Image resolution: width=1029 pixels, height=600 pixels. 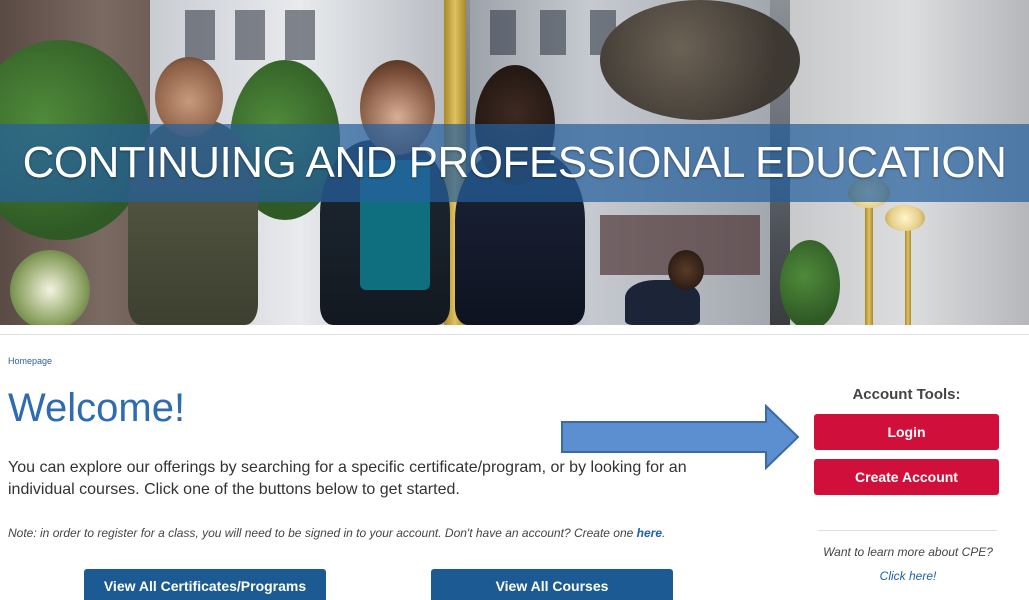 What do you see at coordinates (664, 533) in the screenshot?
I see `register-note-end: .` at bounding box center [664, 533].